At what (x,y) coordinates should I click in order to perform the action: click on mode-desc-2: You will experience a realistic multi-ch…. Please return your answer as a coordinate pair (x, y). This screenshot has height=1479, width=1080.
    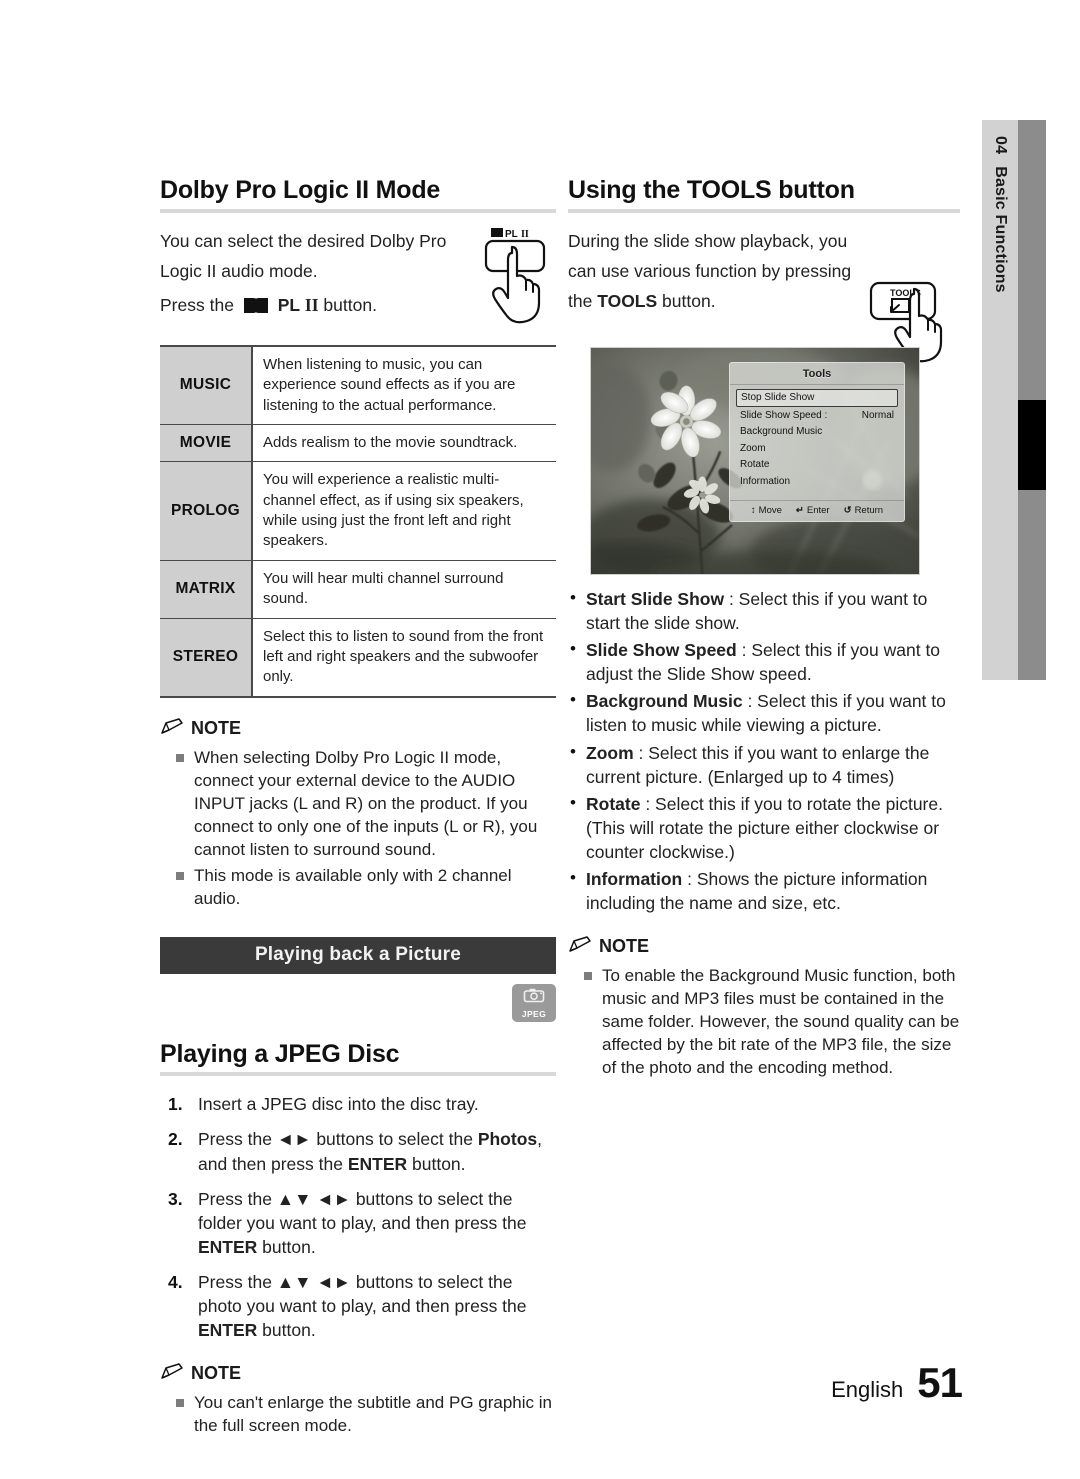
    Looking at the image, I should click on (404, 511).